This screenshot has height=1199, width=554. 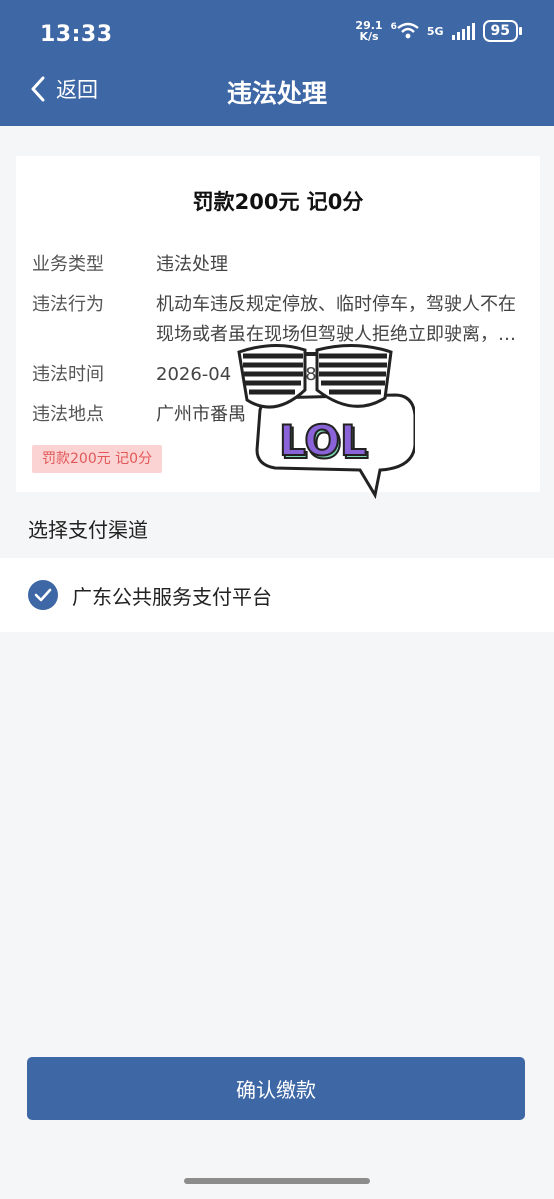 What do you see at coordinates (43, 595) in the screenshot?
I see `checkmark-icon` at bounding box center [43, 595].